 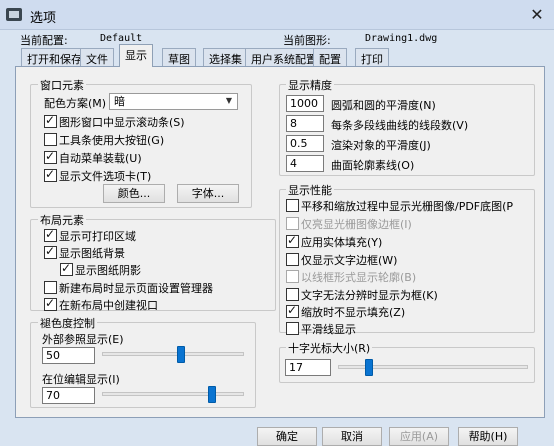 I want to click on tab-user-preferences: 用户系统配置, so click(x=284, y=57).